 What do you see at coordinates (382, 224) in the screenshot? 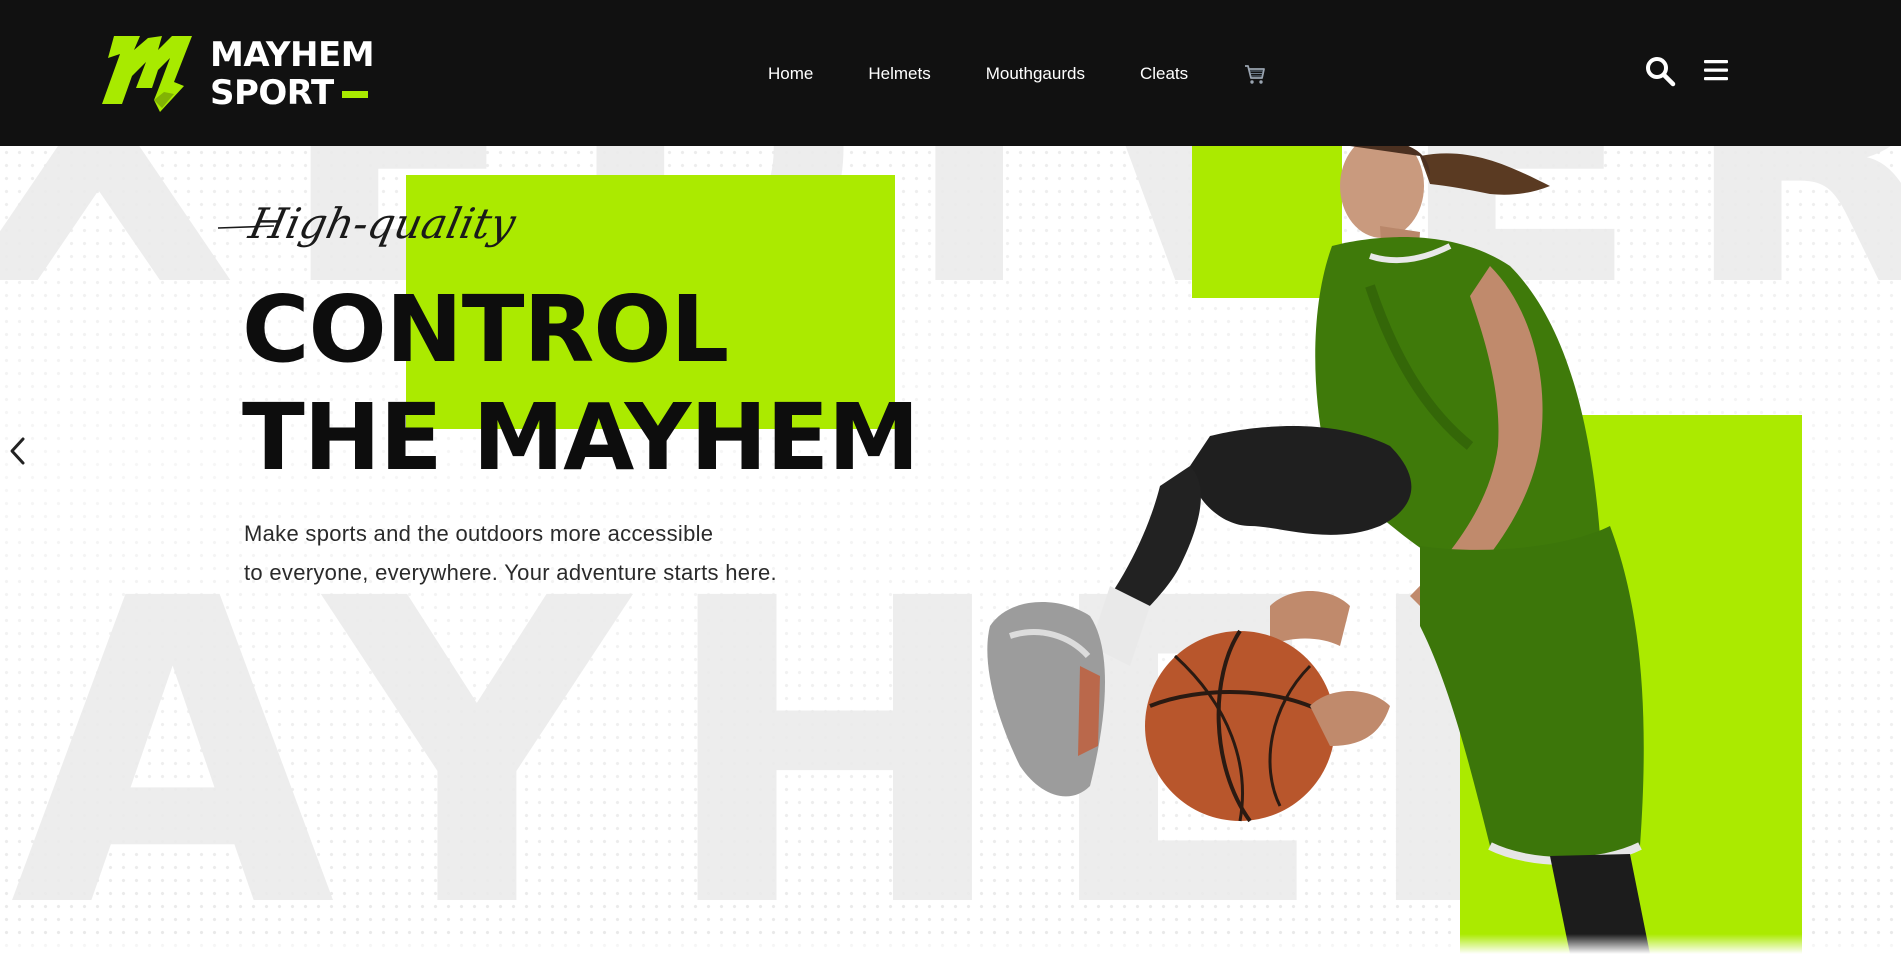
I see `eyebrow-text: High-quality` at bounding box center [382, 224].